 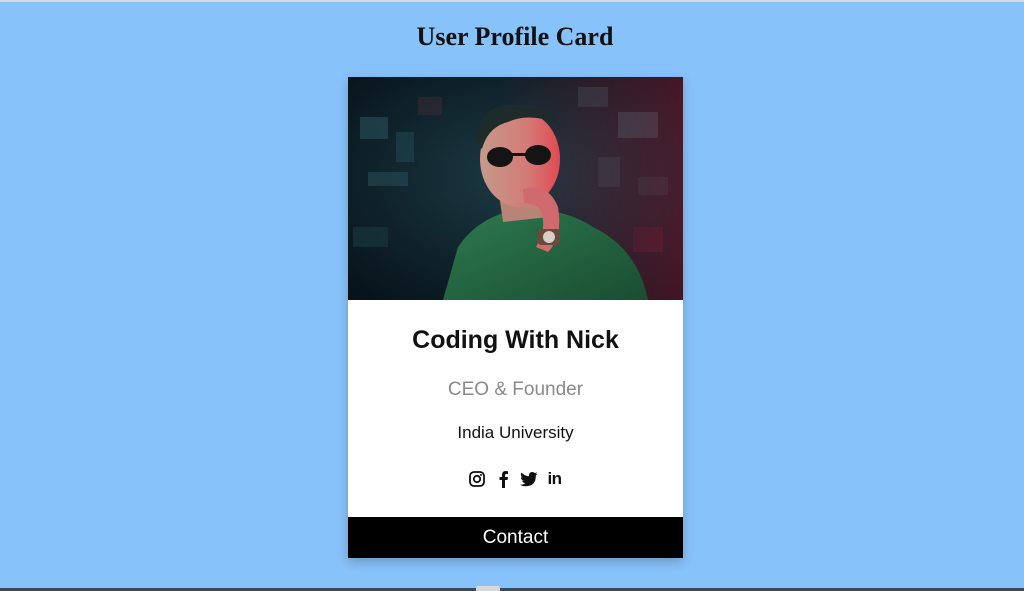 I want to click on profile-photo, so click(x=515, y=188).